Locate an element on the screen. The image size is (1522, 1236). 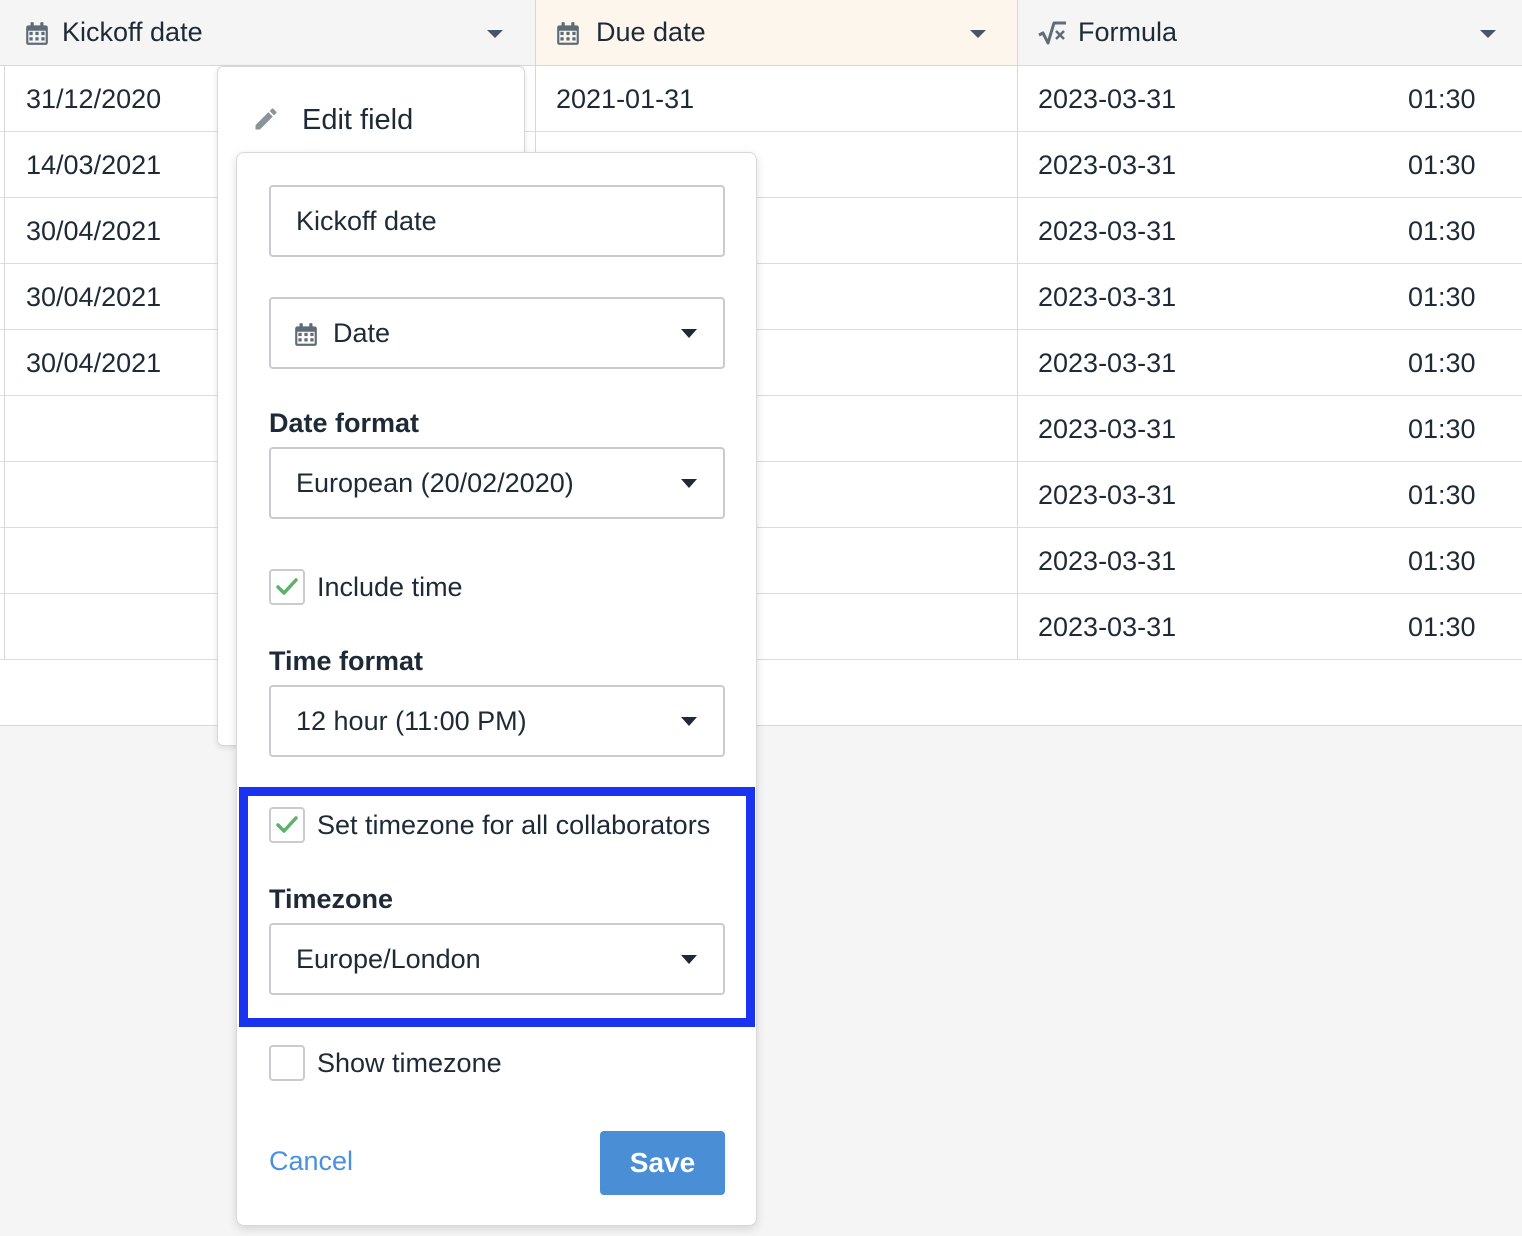
column-header-due-date: Due date is located at coordinates (777, 33).